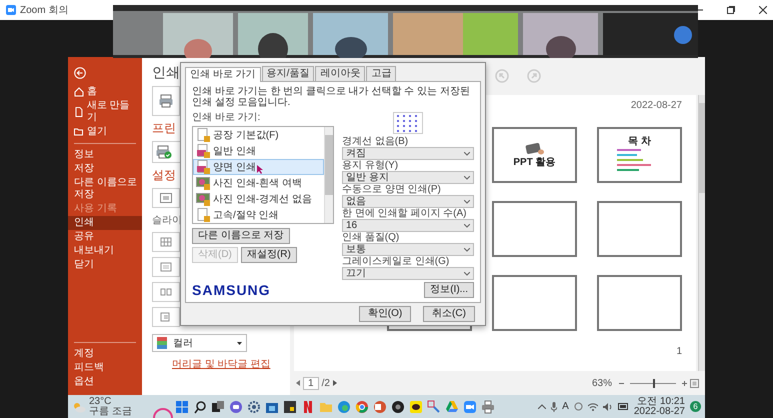 This screenshot has height=418, width=773. Describe the element at coordinates (415, 407) in the screenshot. I see `chat-bubble-icon` at that location.